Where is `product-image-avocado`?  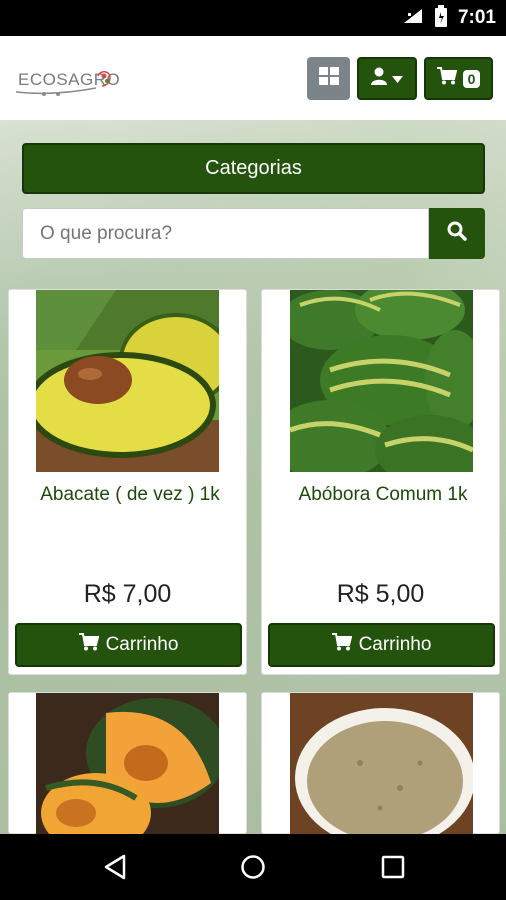
product-image-avocado is located at coordinates (127, 381).